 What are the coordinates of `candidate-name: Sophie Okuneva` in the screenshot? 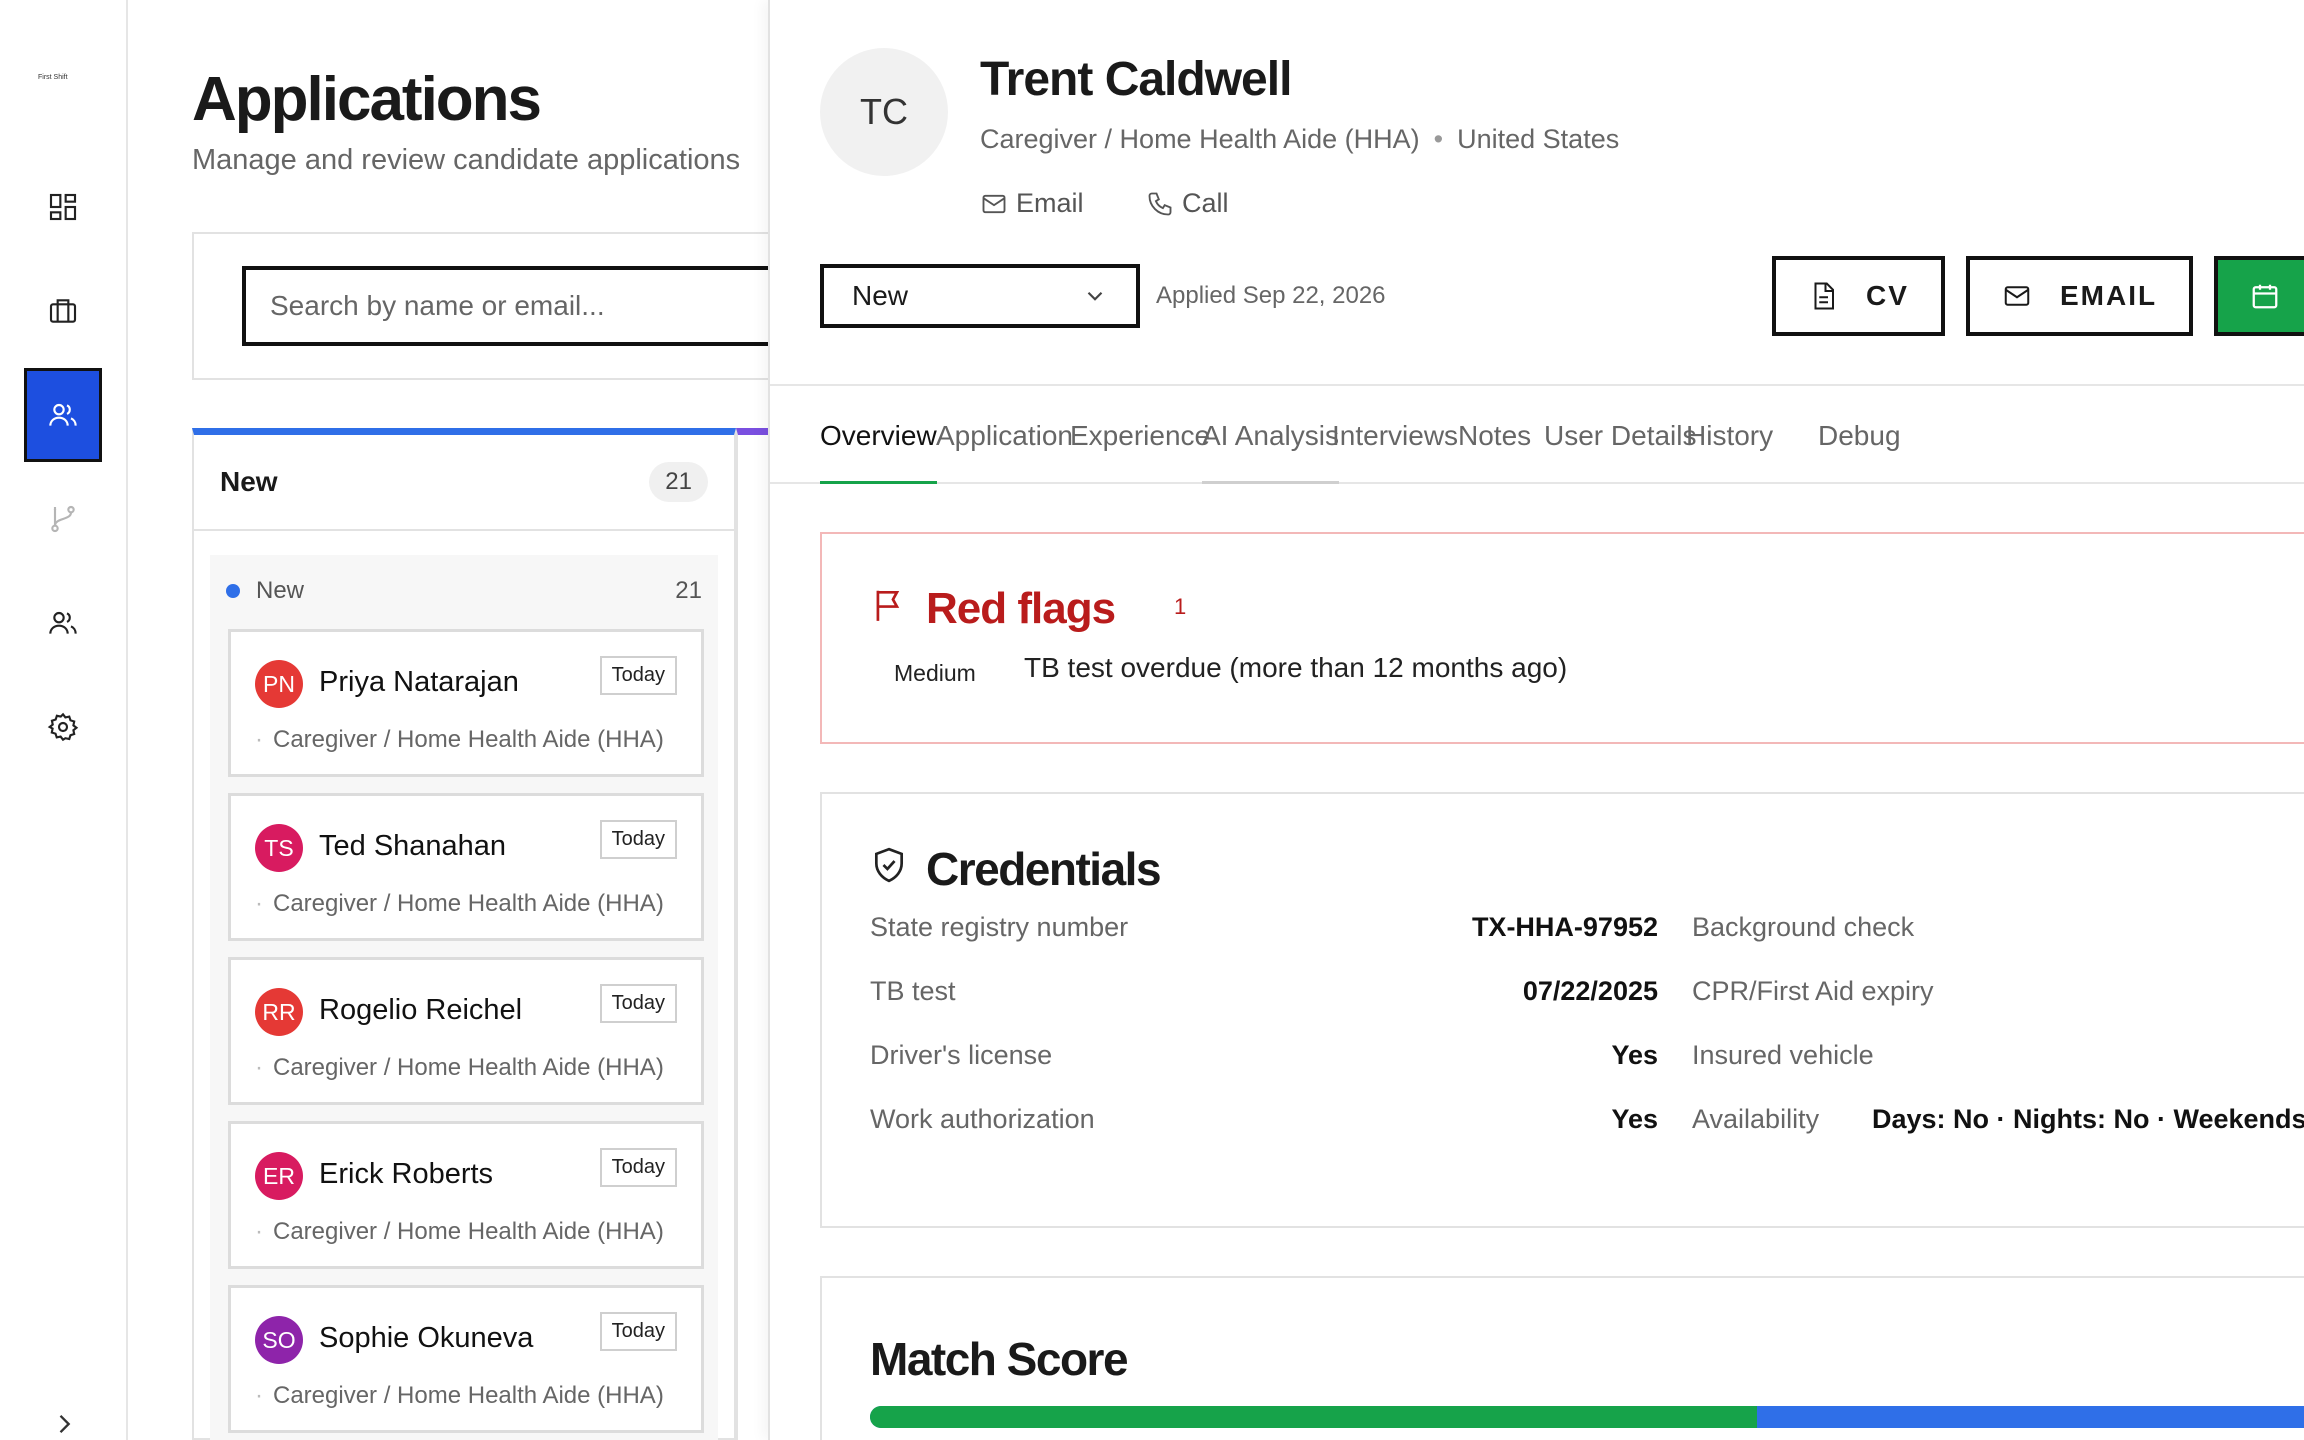 It's located at (426, 1338).